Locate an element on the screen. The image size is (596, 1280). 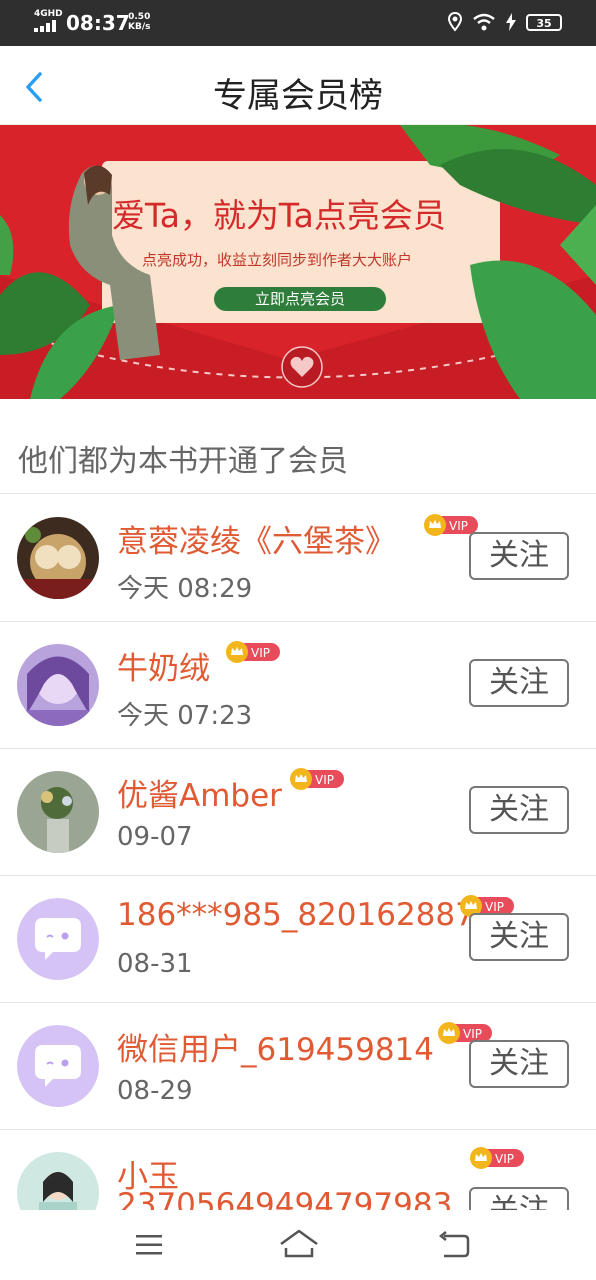
page-title: 专属会员榜 is located at coordinates (298, 96).